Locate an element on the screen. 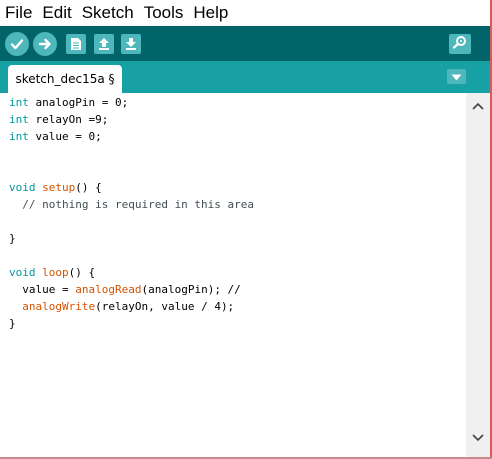 The width and height of the screenshot is (492, 459). code-text: (analogPin); // is located at coordinates (191, 289).